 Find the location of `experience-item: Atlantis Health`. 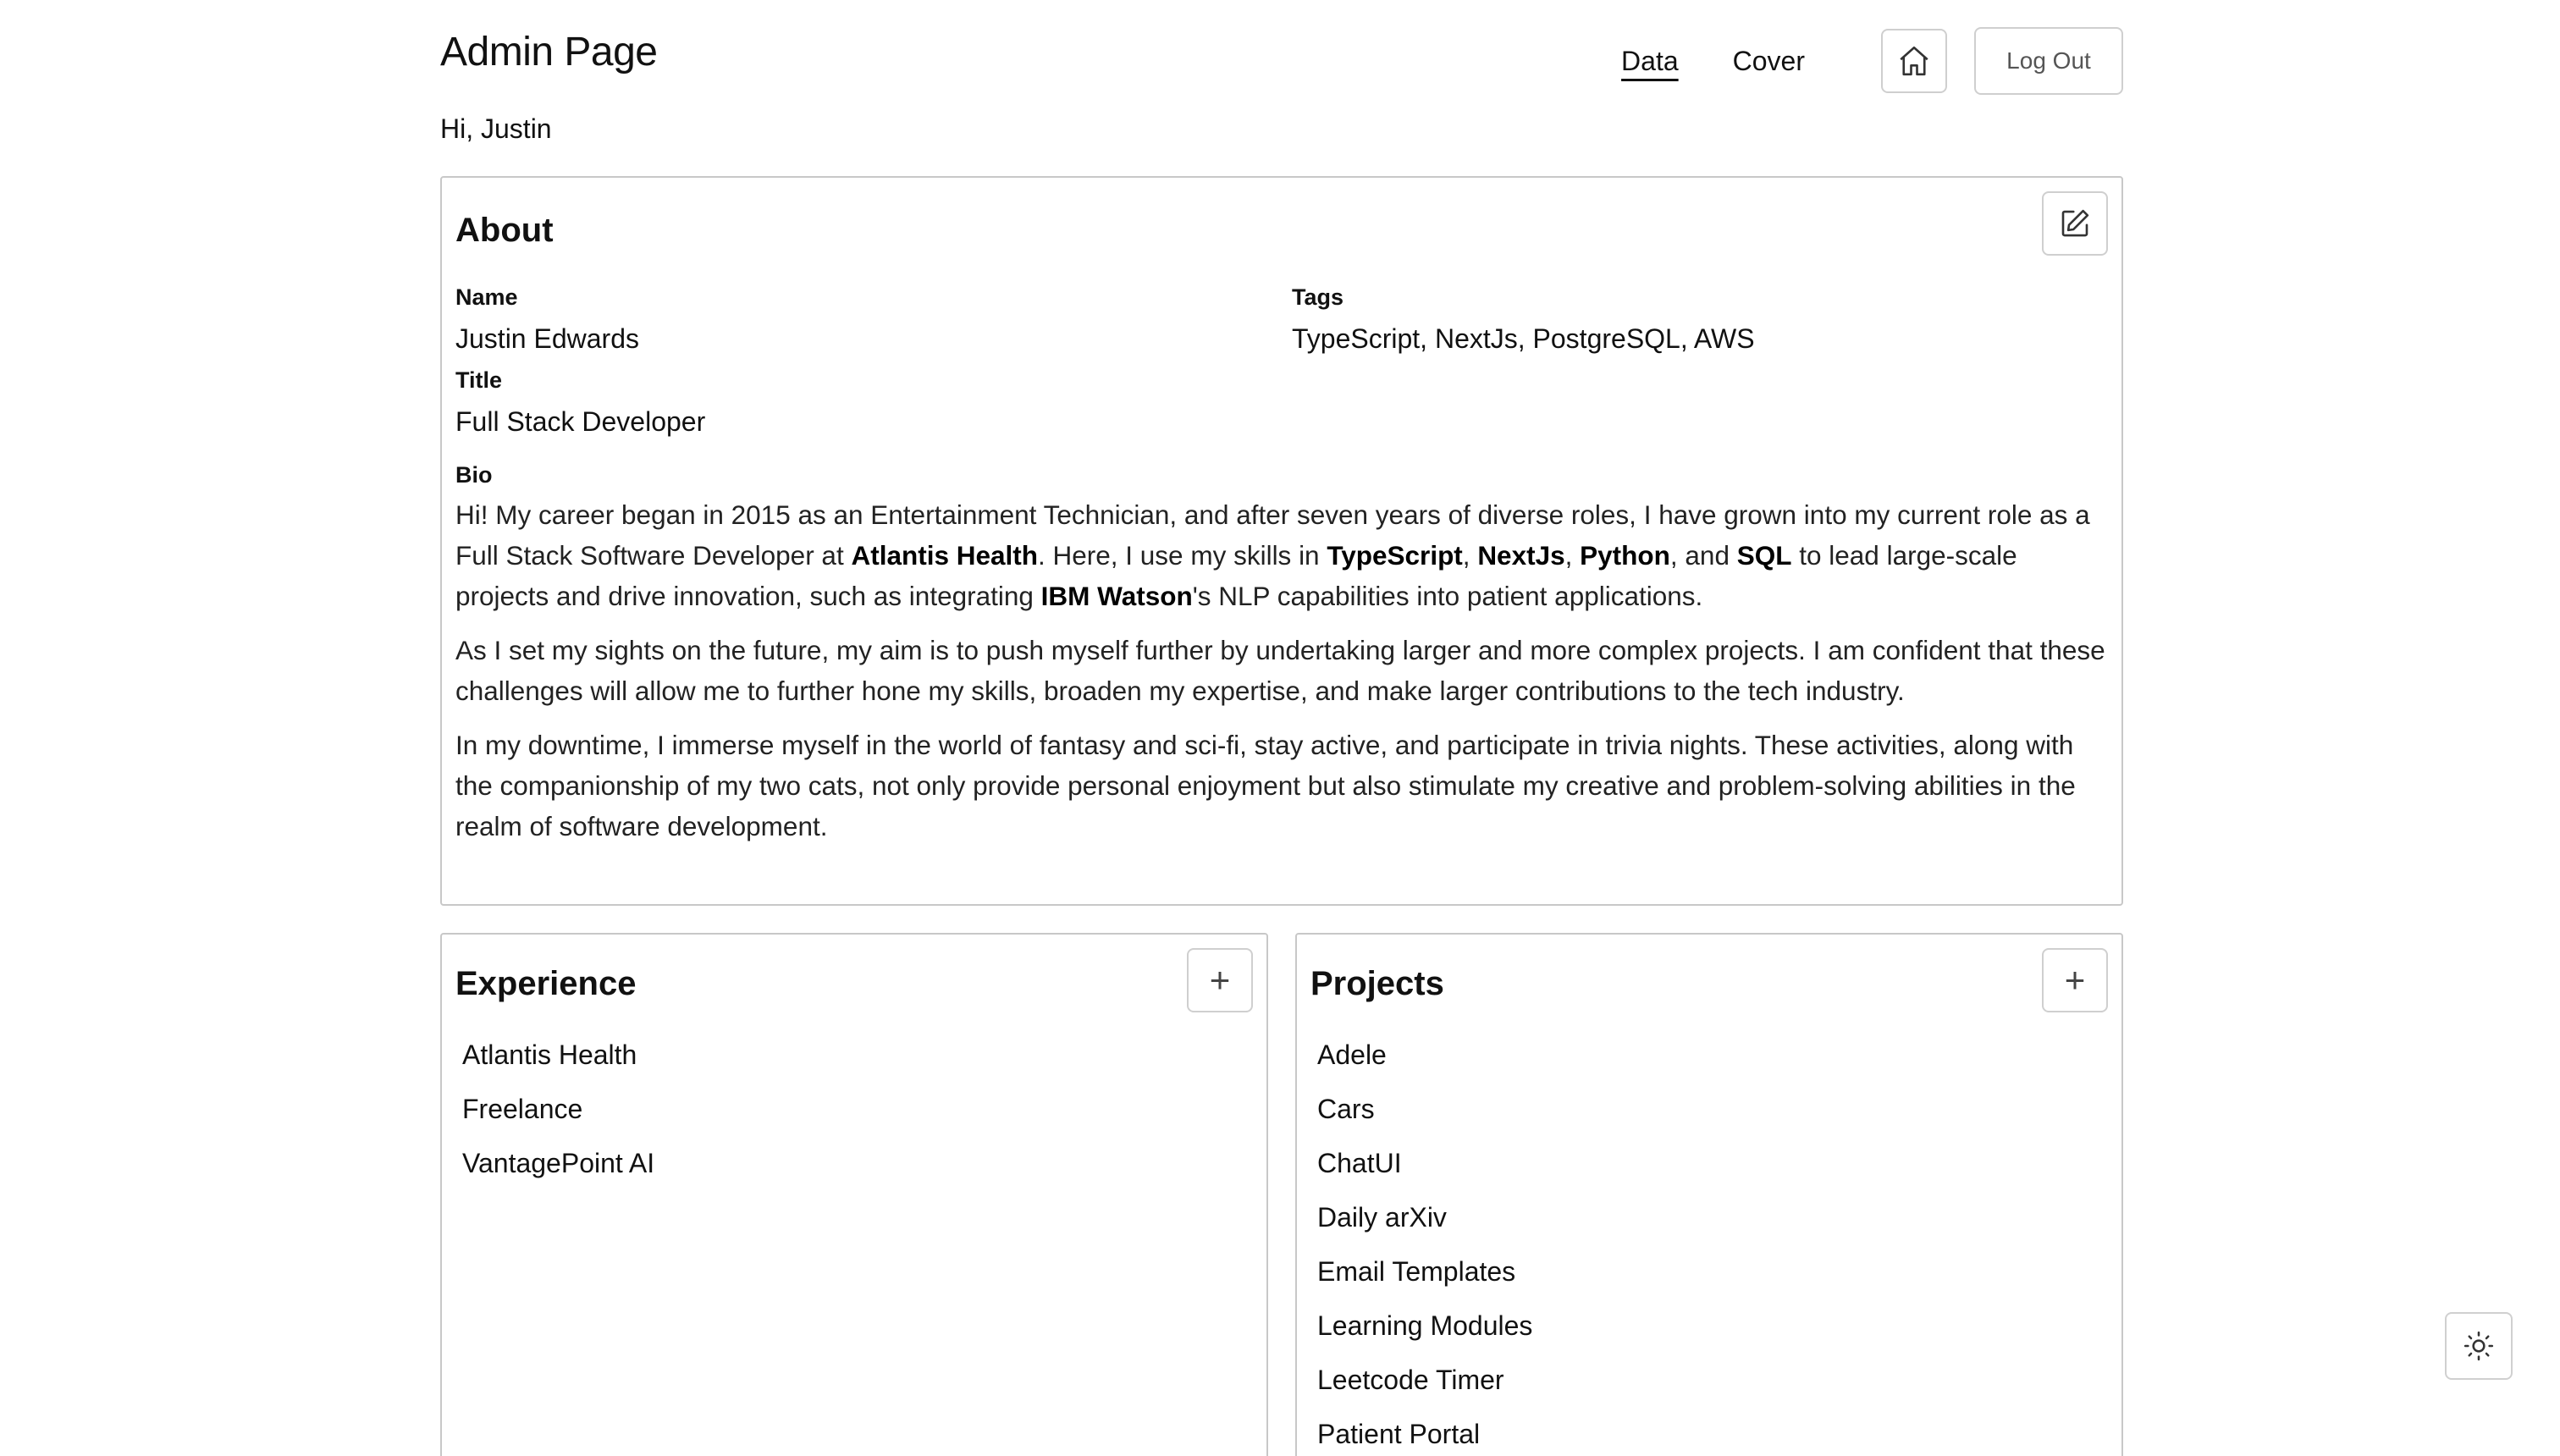

experience-item: Atlantis Health is located at coordinates (558, 1055).